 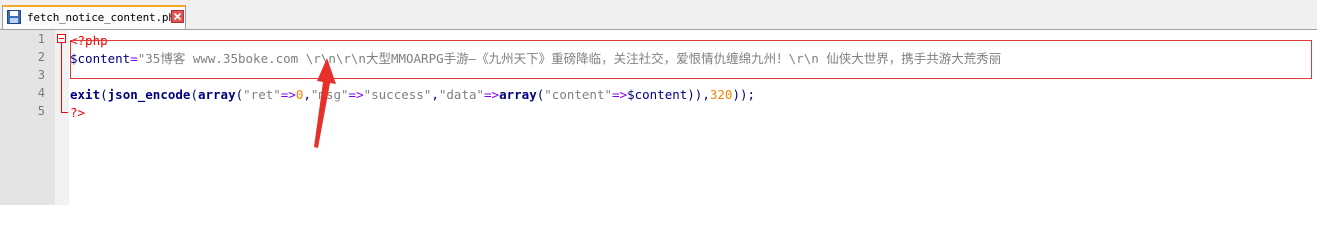 I want to click on line-number: 2, so click(x=41, y=57).